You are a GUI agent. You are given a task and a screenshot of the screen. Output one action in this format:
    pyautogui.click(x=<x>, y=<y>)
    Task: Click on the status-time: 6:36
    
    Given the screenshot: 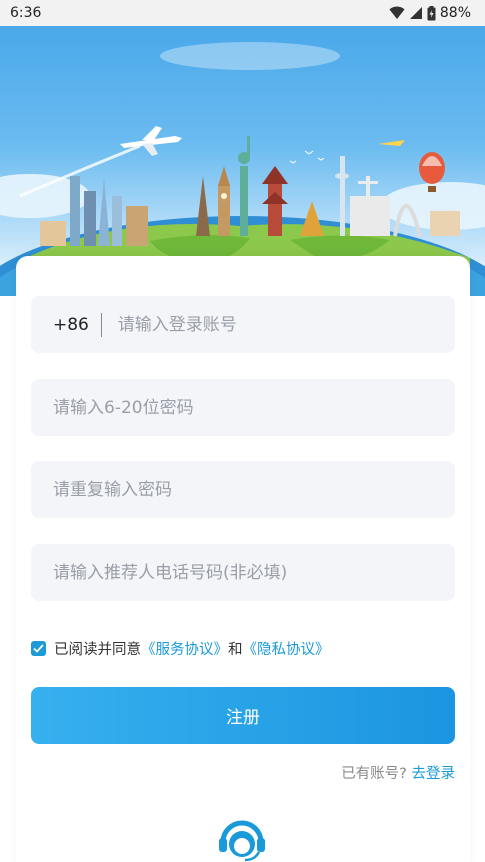 What is the action you would take?
    pyautogui.click(x=26, y=13)
    